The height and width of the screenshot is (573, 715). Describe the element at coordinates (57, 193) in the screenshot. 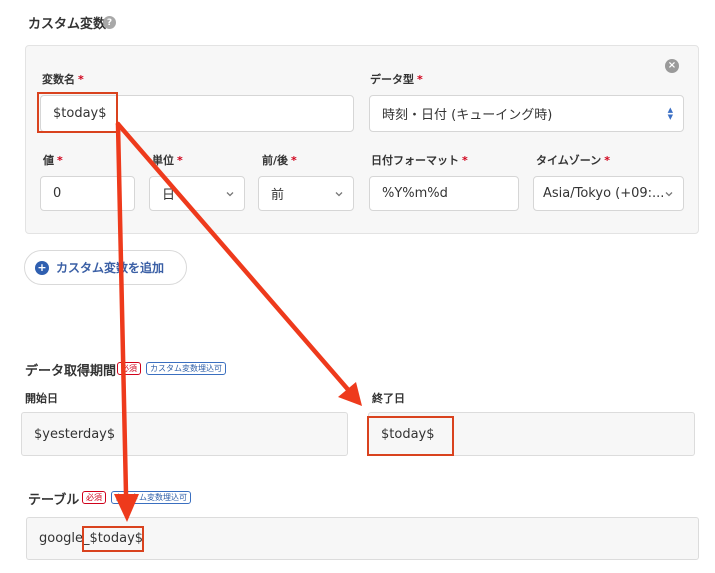

I see `amount-value: 0` at that location.